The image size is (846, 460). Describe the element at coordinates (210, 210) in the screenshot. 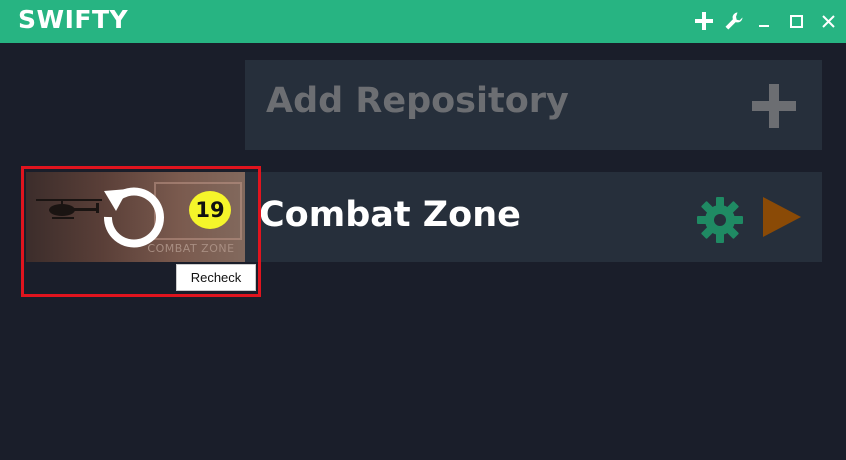

I see `update-count-badge: 19` at that location.